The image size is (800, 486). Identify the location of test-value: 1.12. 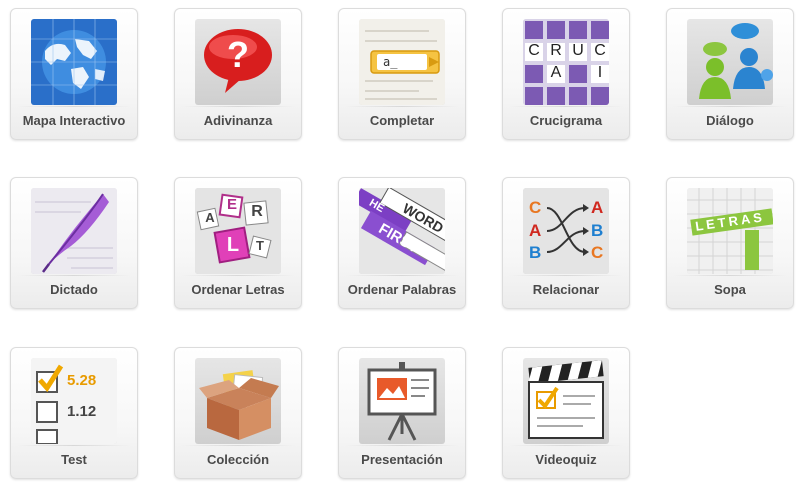
(82, 411).